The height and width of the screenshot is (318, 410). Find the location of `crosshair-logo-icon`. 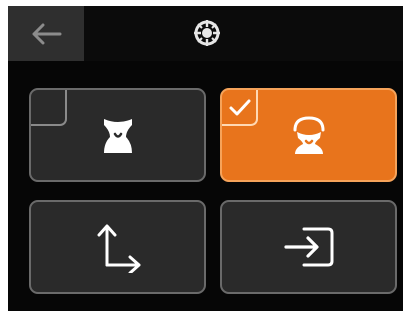

crosshair-logo-icon is located at coordinates (207, 33).